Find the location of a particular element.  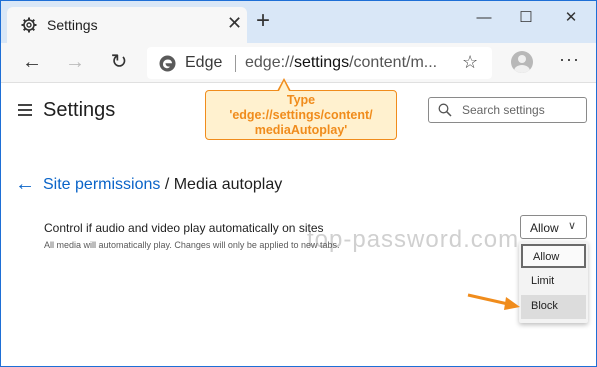

pointer-arrow-icon is located at coordinates (493, 301).